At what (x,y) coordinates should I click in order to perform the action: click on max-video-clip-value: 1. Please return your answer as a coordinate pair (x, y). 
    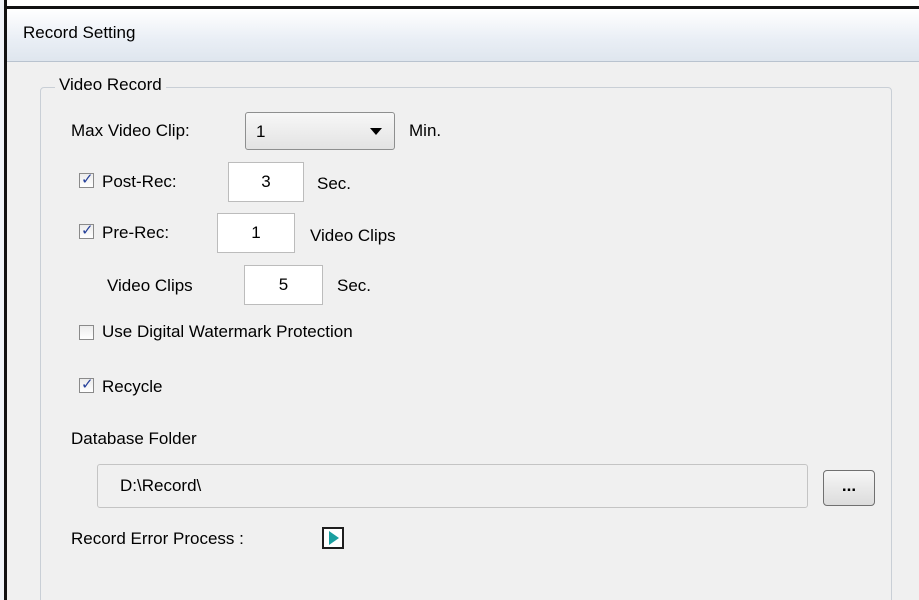
    Looking at the image, I should click on (261, 131).